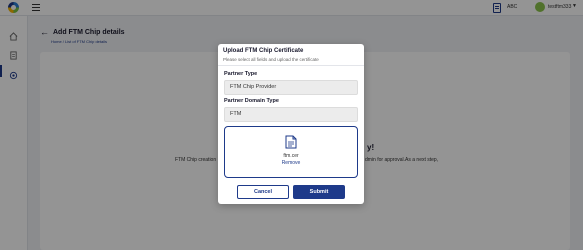  Describe the element at coordinates (291, 163) in the screenshot. I see `remove-file-link: Remove` at that location.